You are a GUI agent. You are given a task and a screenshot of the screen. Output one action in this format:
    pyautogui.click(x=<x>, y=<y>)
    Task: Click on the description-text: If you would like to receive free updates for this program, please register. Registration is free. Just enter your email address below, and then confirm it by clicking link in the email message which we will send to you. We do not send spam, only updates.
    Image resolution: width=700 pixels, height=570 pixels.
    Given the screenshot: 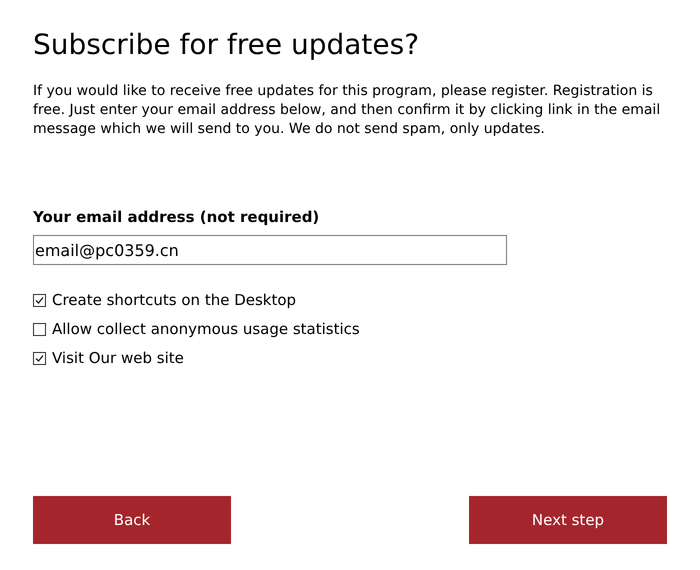 What is the action you would take?
    pyautogui.click(x=347, y=110)
    